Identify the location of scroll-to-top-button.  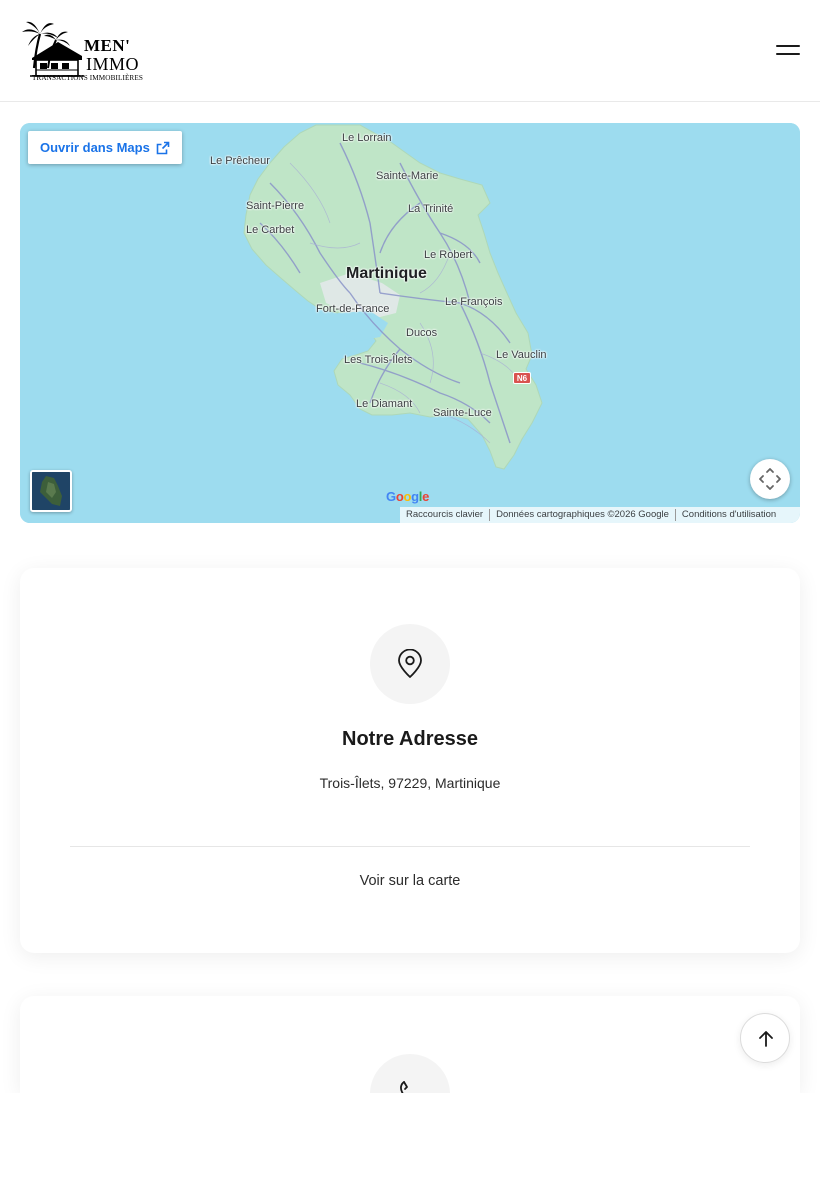
(765, 1038).